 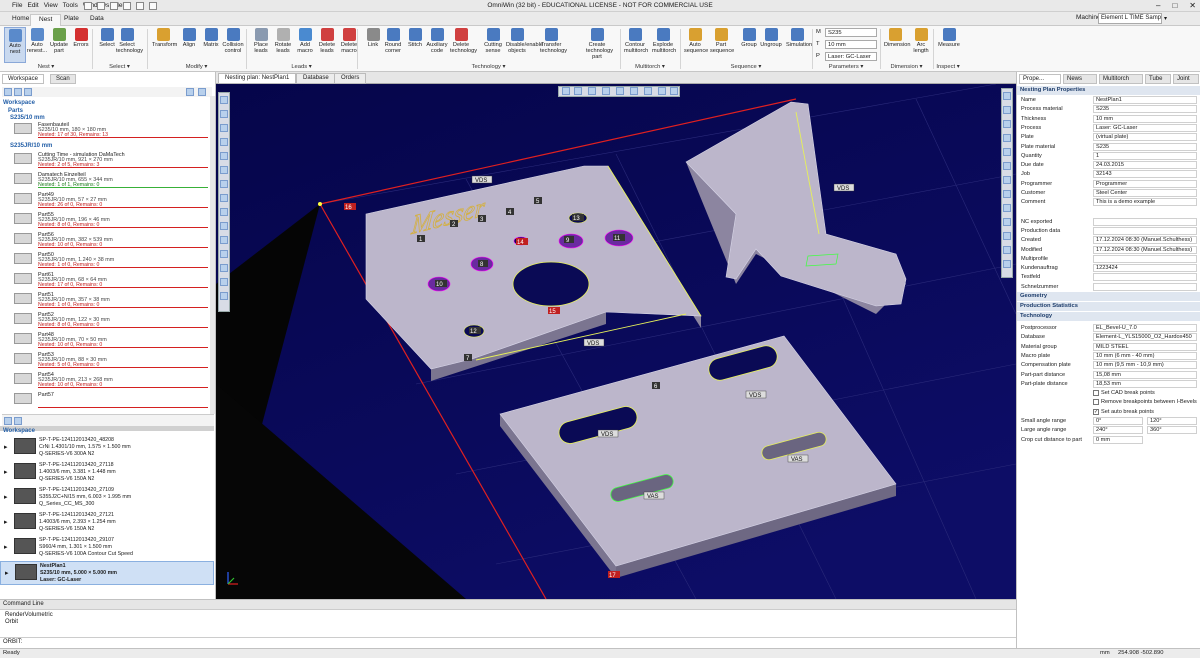 What do you see at coordinates (482, 219) in the screenshot?
I see `seq-label-3: 3` at bounding box center [482, 219].